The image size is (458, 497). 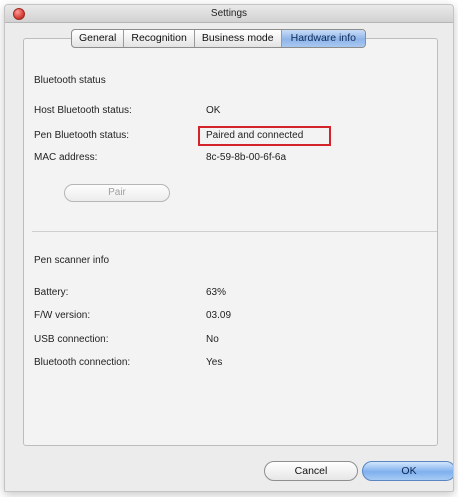 I want to click on mac-address-value: 8c-59-8b-00-6f-6a, so click(x=246, y=157).